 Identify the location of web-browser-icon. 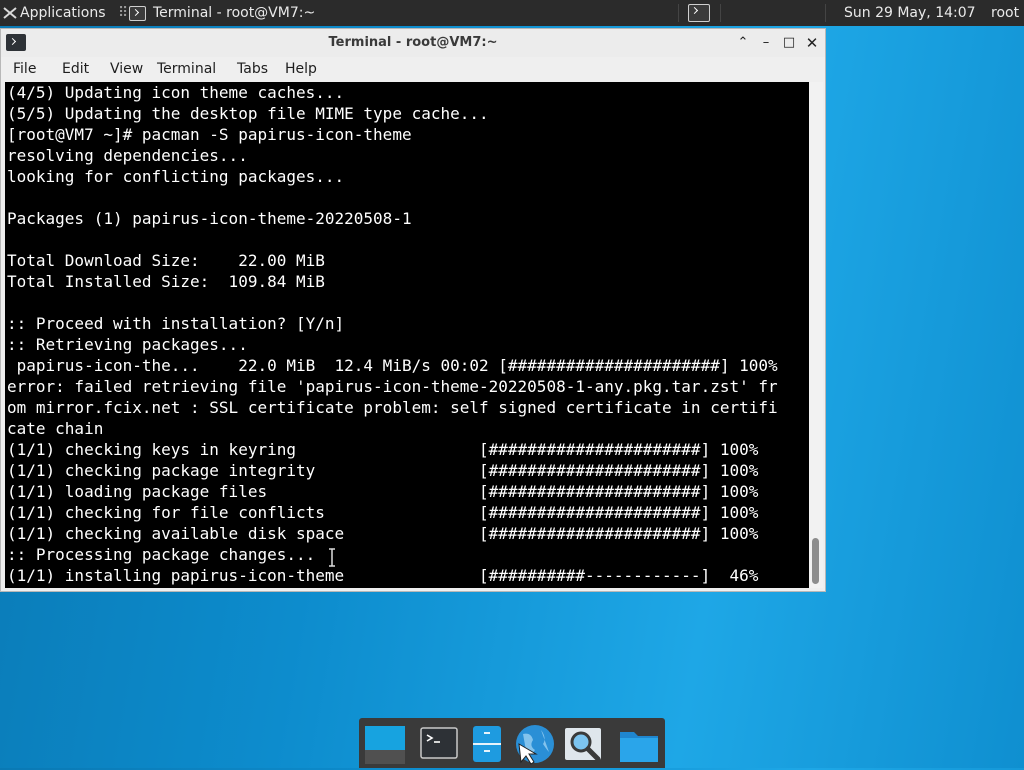
(535, 745).